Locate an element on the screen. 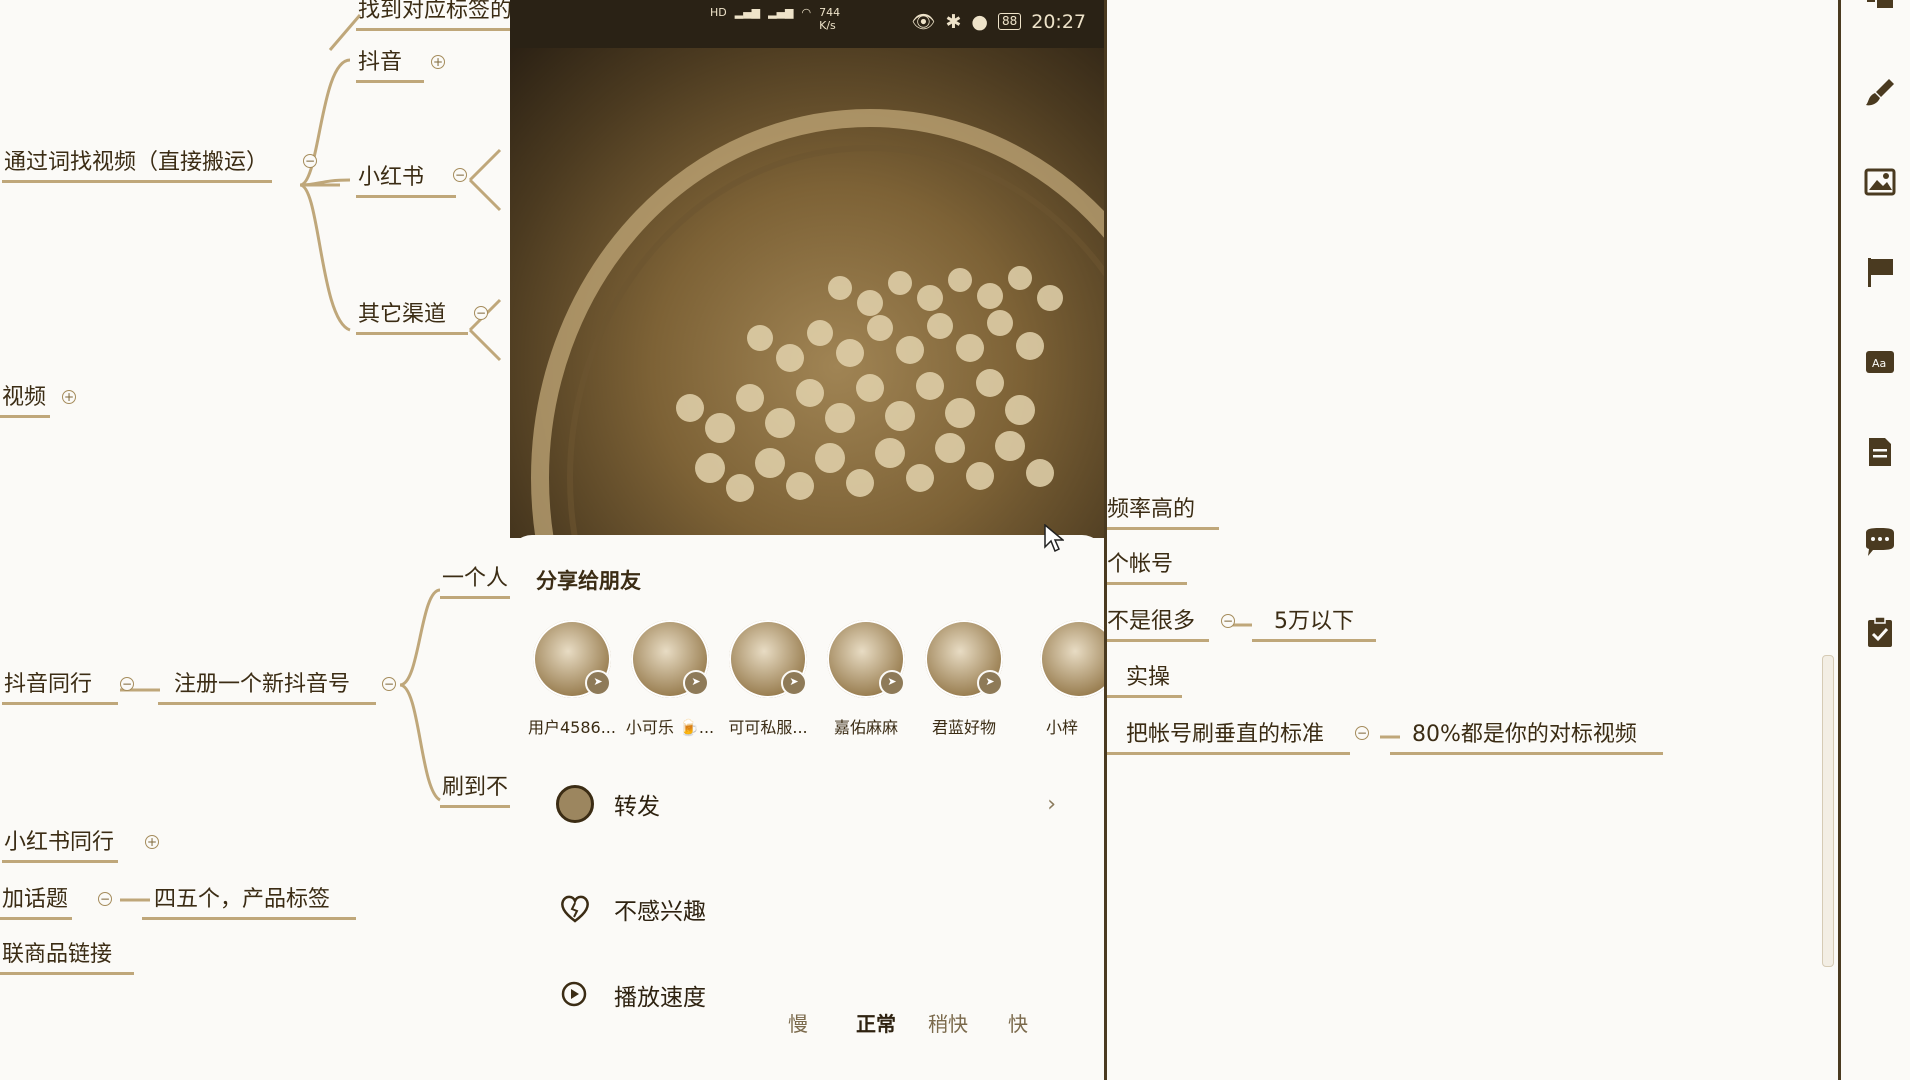 The height and width of the screenshot is (1080, 1910). status-bar: HD ▂▄▆ ▂▄▆ ◠ 744 K/s 👁 ✱ ● 88 20:27 is located at coordinates (807, 24).